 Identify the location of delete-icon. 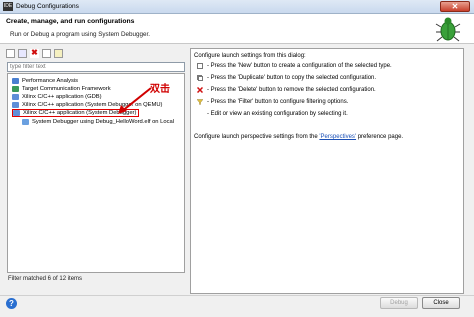
(200, 90).